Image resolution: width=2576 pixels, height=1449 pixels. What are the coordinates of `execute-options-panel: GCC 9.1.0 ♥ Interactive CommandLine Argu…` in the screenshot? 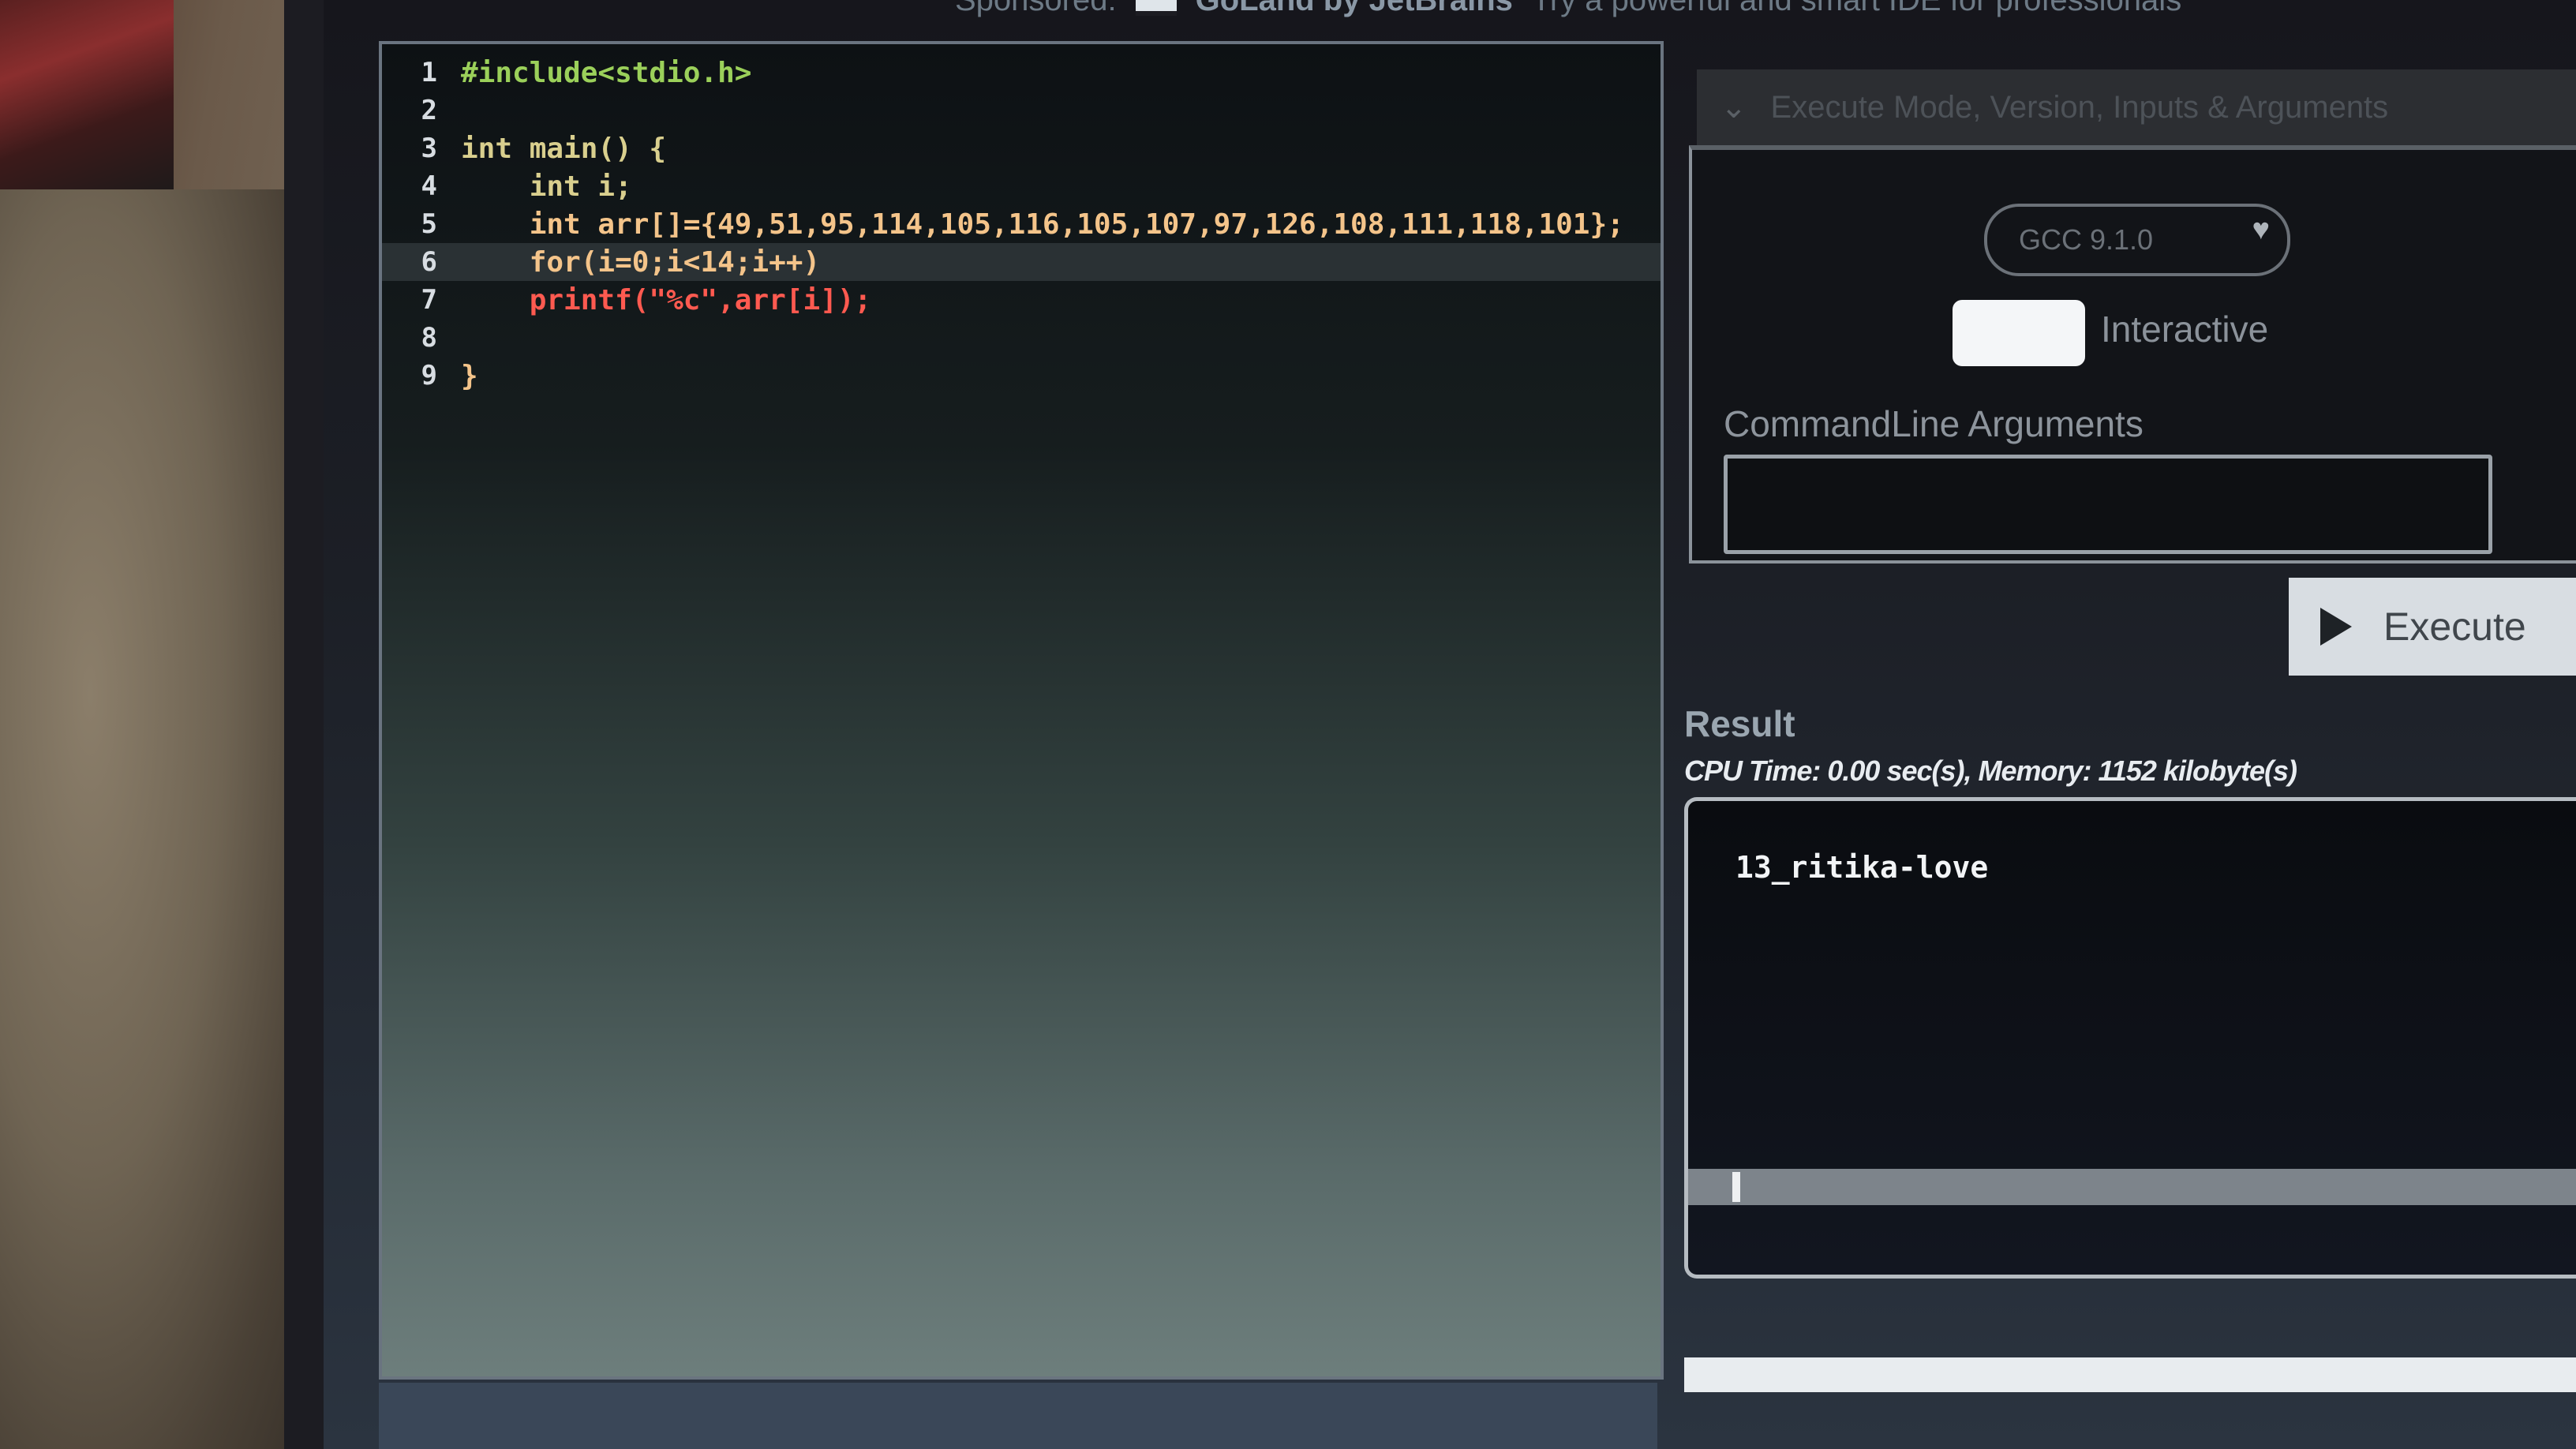 It's located at (2132, 354).